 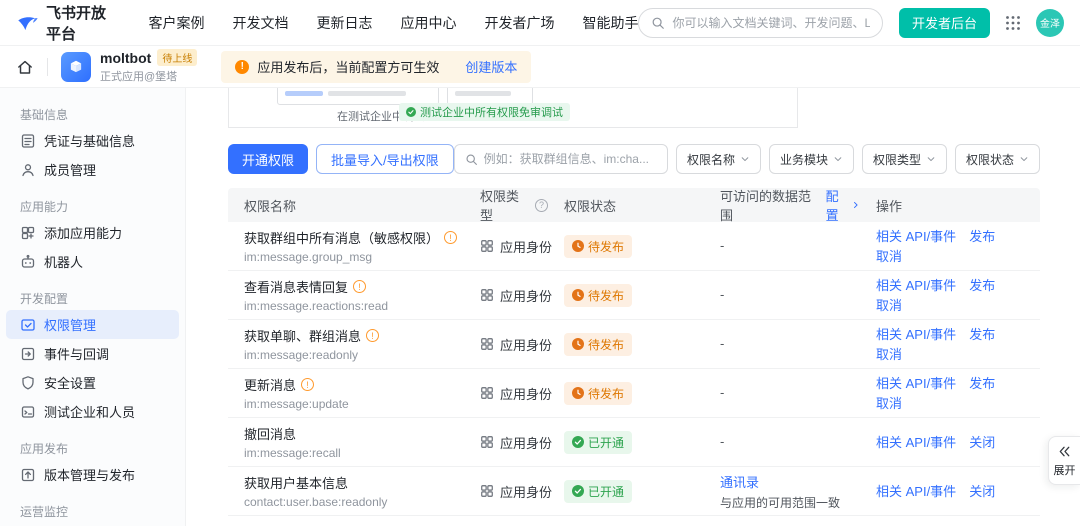 What do you see at coordinates (139, 77) in the screenshot?
I see `app-subtitle: 正式应用@堡塔` at bounding box center [139, 77].